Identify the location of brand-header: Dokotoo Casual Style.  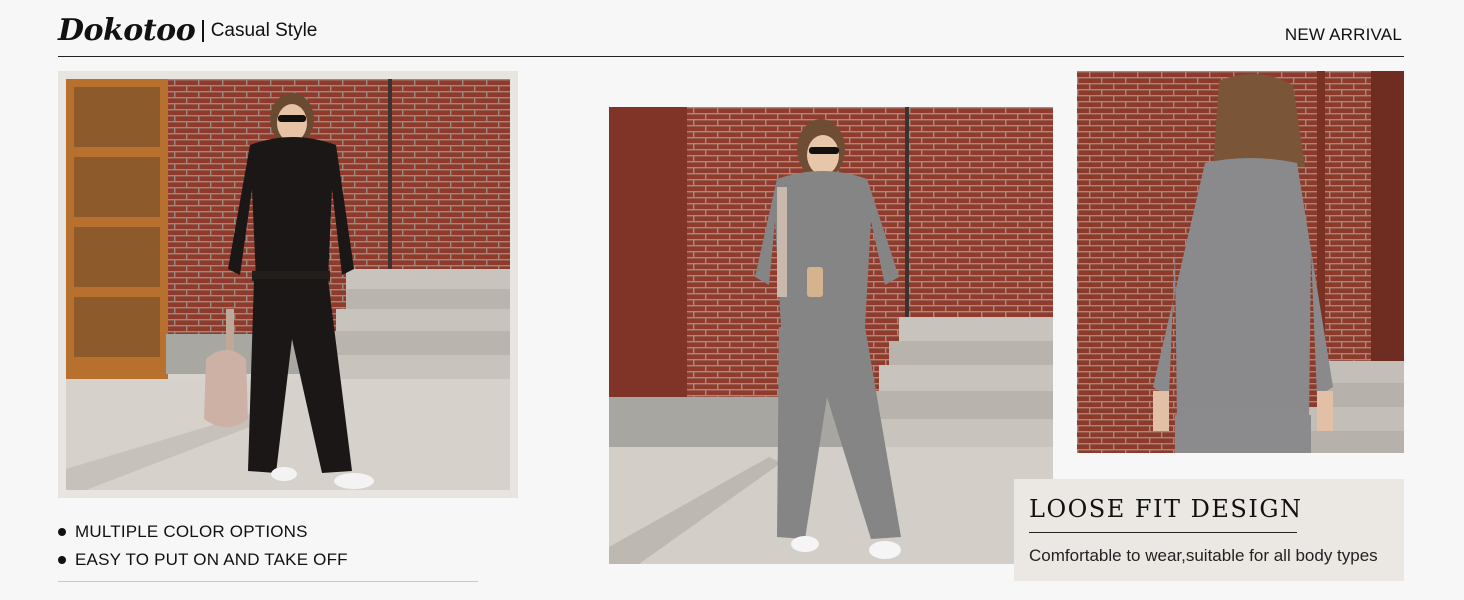
(187, 30).